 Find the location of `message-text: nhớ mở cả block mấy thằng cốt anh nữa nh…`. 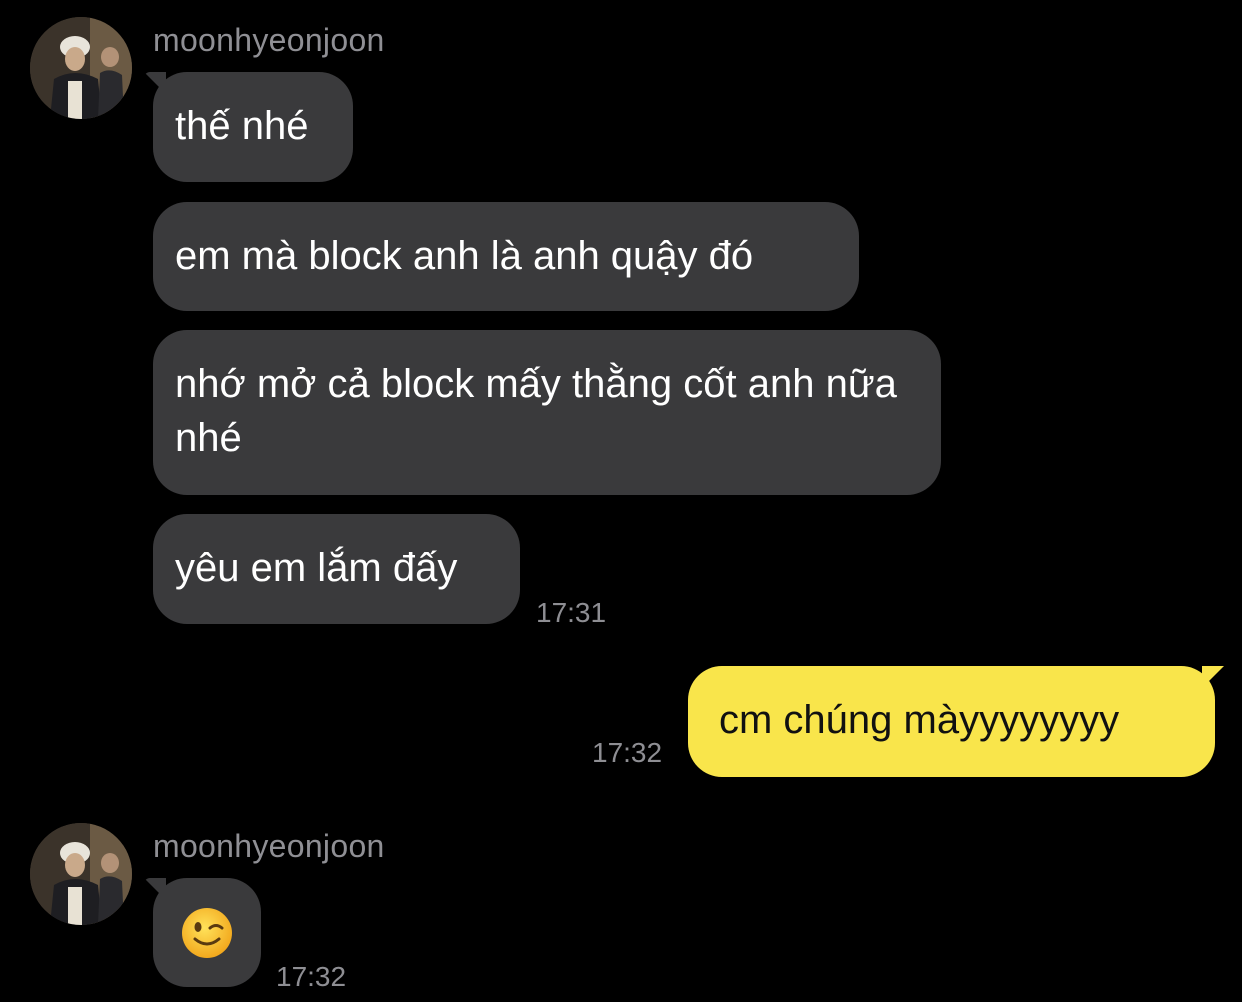

message-text: nhớ mở cả block mấy thằng cốt anh nữa nh… is located at coordinates (536, 411).